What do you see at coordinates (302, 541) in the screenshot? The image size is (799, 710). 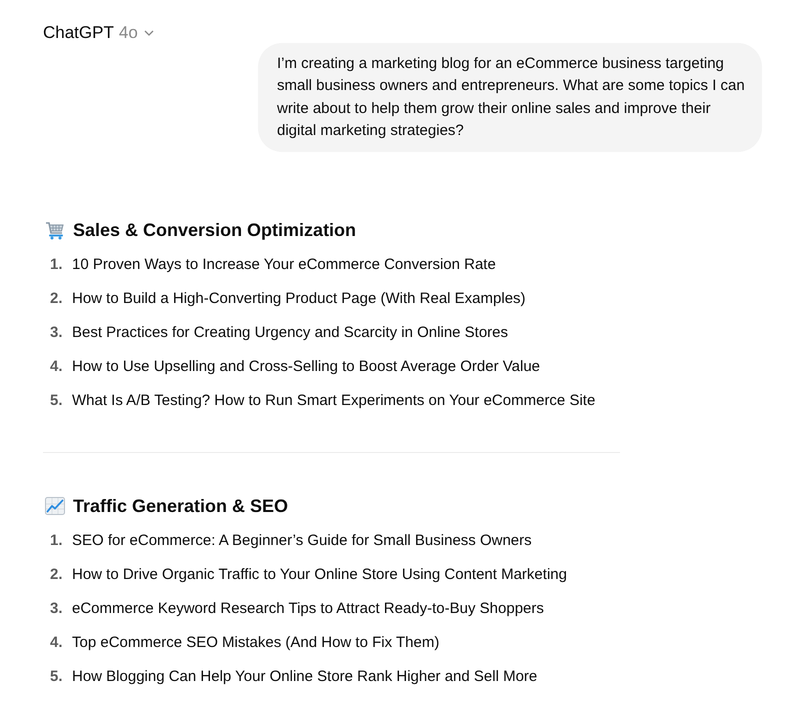 I see `topic-title: SEO for eCommerce: A Beginner’s Guide for Small Business Owners` at bounding box center [302, 541].